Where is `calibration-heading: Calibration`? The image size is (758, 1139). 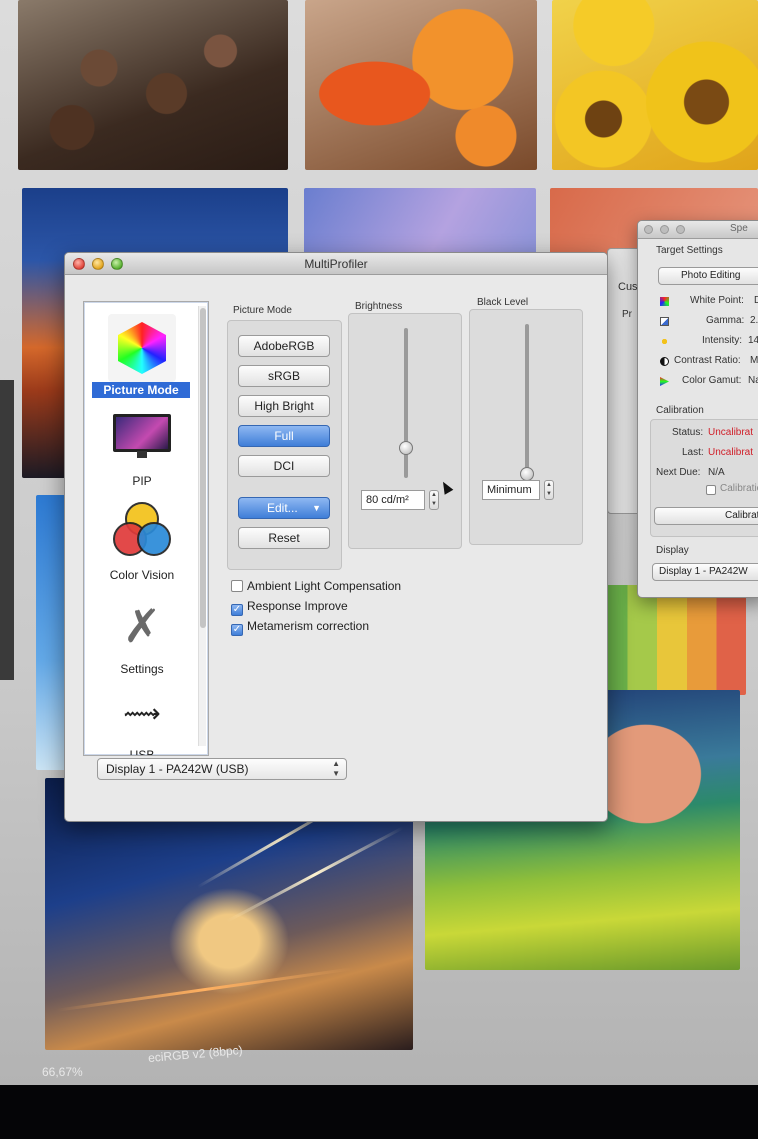 calibration-heading: Calibration is located at coordinates (680, 410).